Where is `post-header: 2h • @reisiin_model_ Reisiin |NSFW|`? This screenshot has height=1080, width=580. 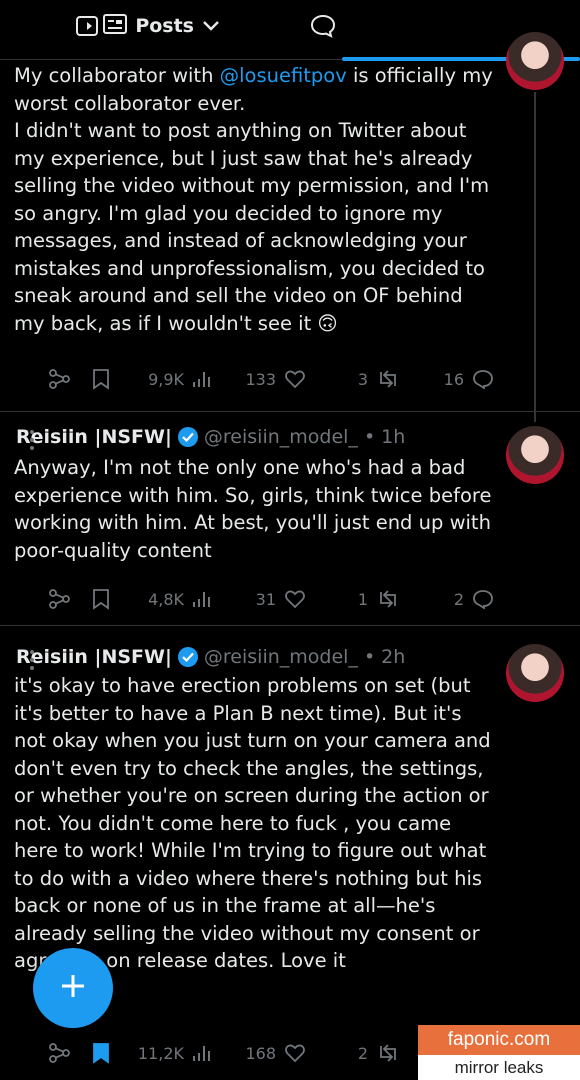 post-header: 2h • @reisiin_model_ Reisiin |NSFW| is located at coordinates (255, 657).